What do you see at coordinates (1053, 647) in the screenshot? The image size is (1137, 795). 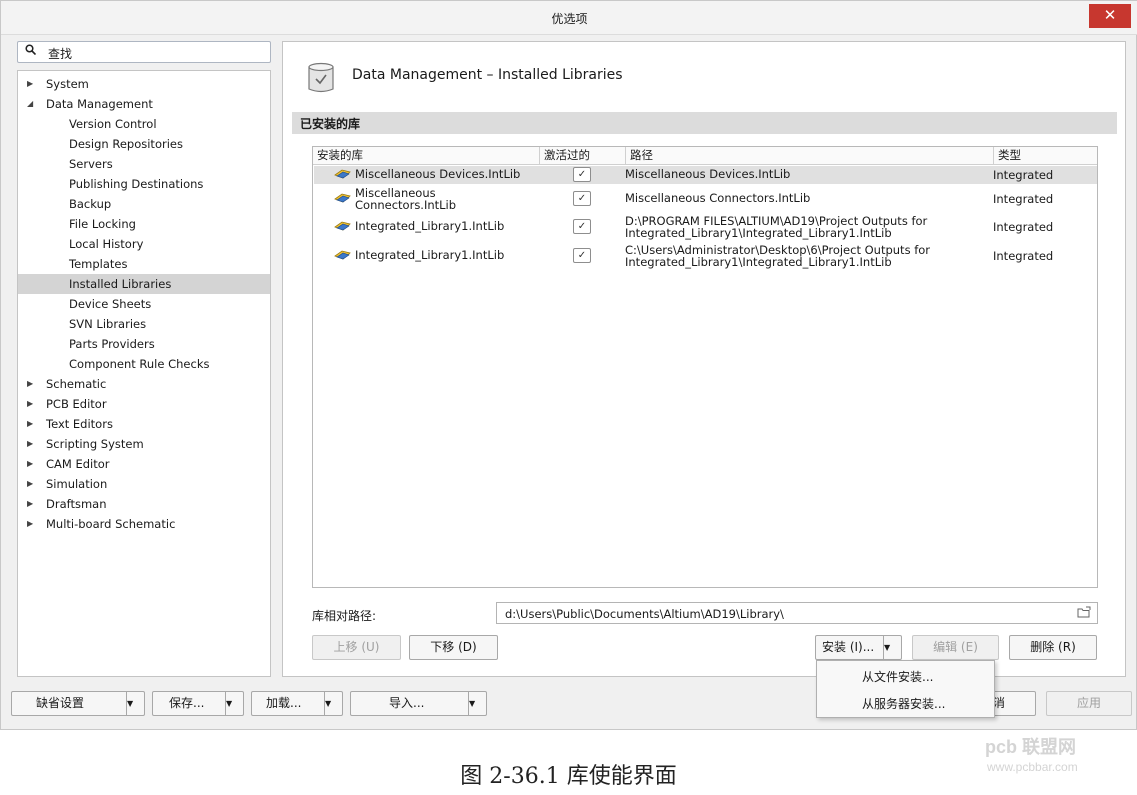 I see `remove-button: 删除 (R)` at bounding box center [1053, 647].